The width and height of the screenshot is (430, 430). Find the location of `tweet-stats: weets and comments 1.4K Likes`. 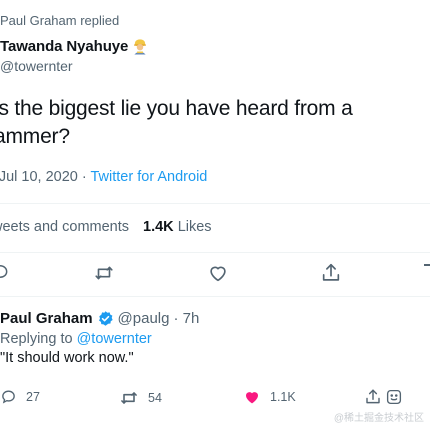

tweet-stats: weets and comments 1.4K Likes is located at coordinates (106, 227).